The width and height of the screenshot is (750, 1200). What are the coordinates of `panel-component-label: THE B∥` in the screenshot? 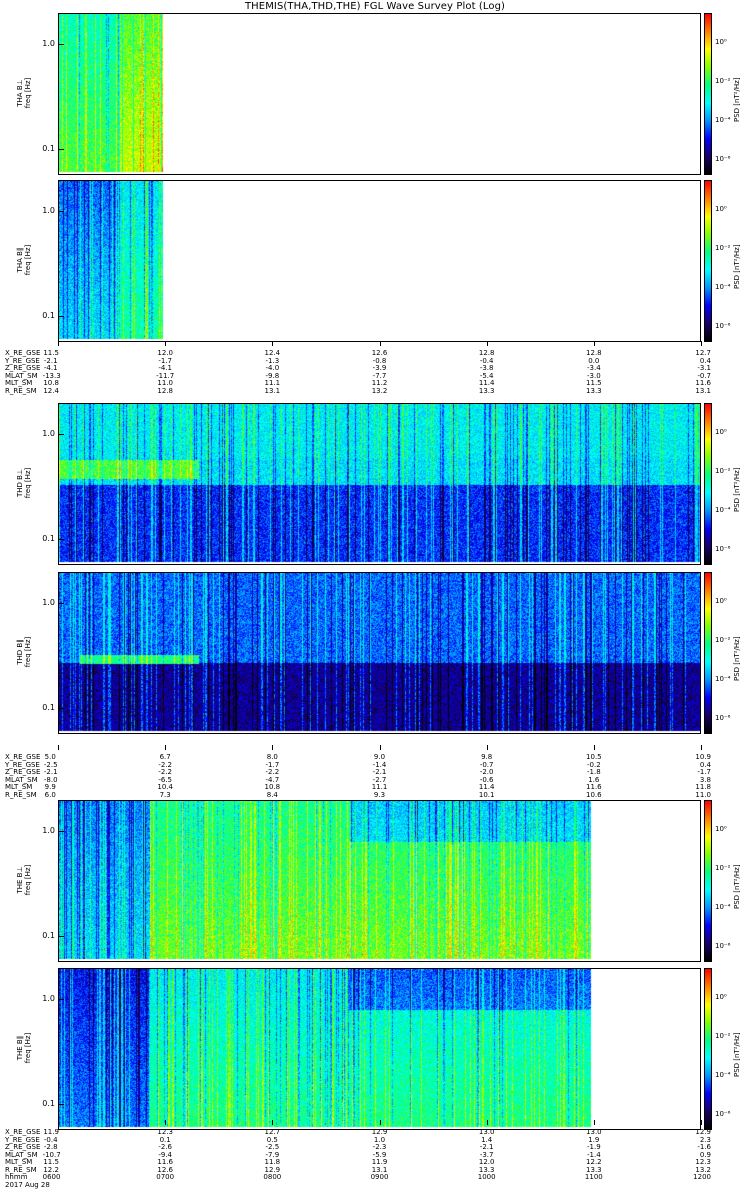 It's located at (20, 1048).